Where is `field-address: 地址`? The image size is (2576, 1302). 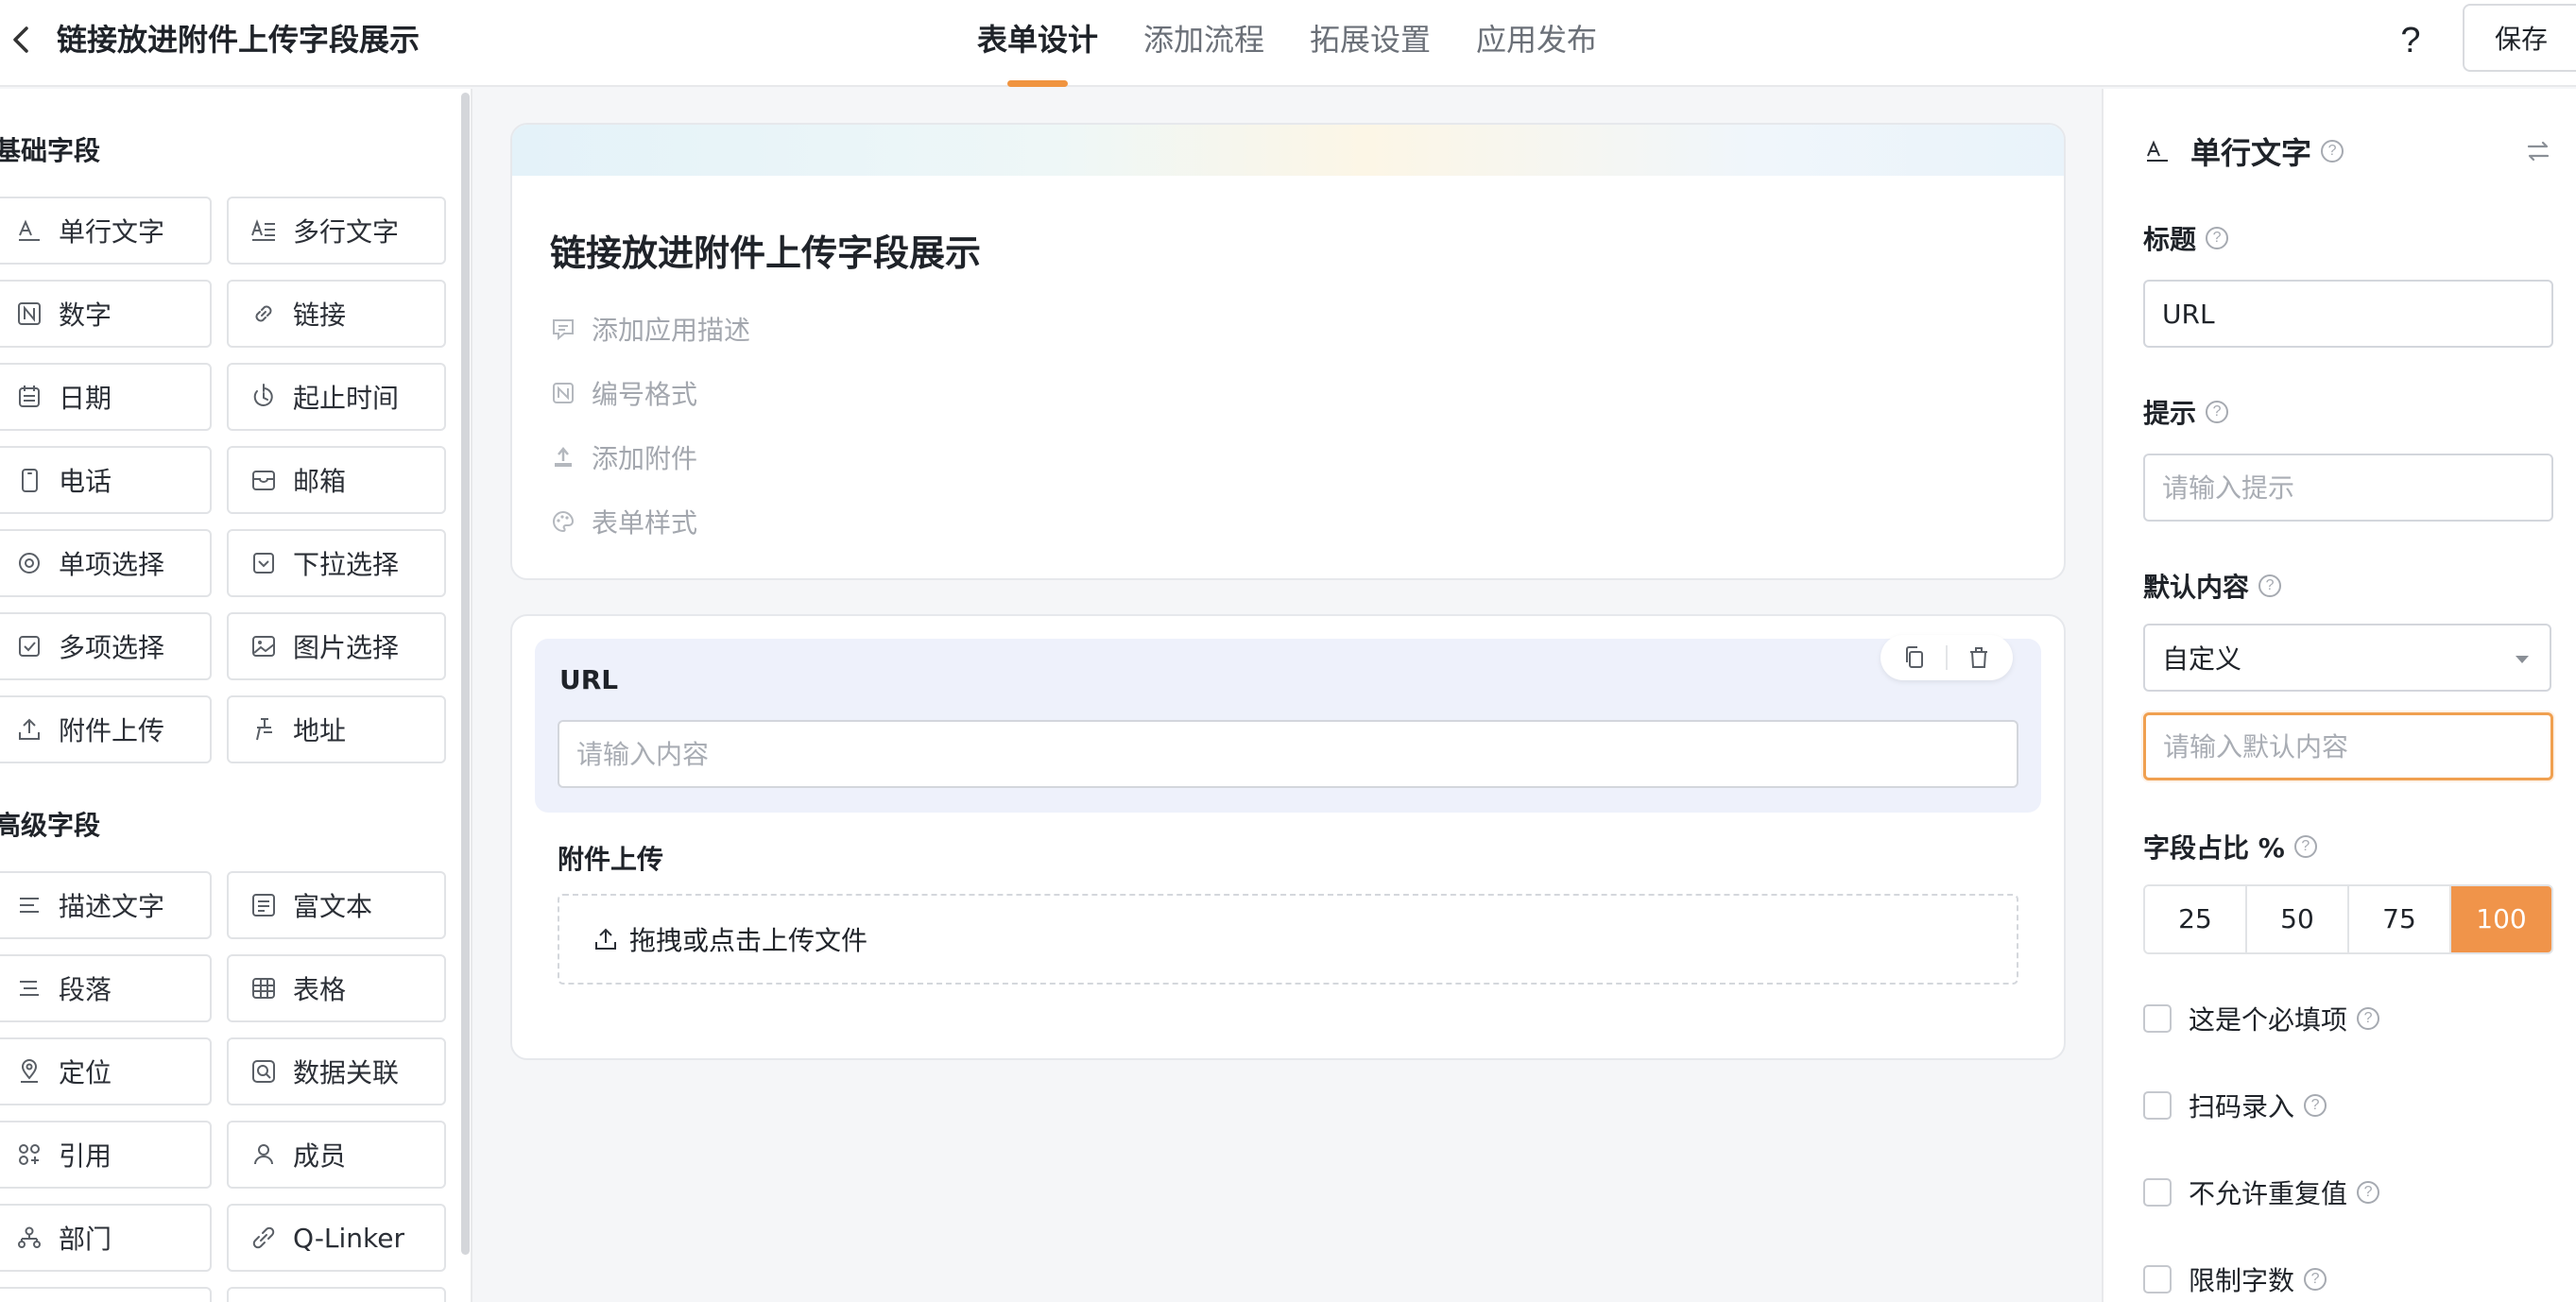
field-address: 地址 is located at coordinates (336, 729).